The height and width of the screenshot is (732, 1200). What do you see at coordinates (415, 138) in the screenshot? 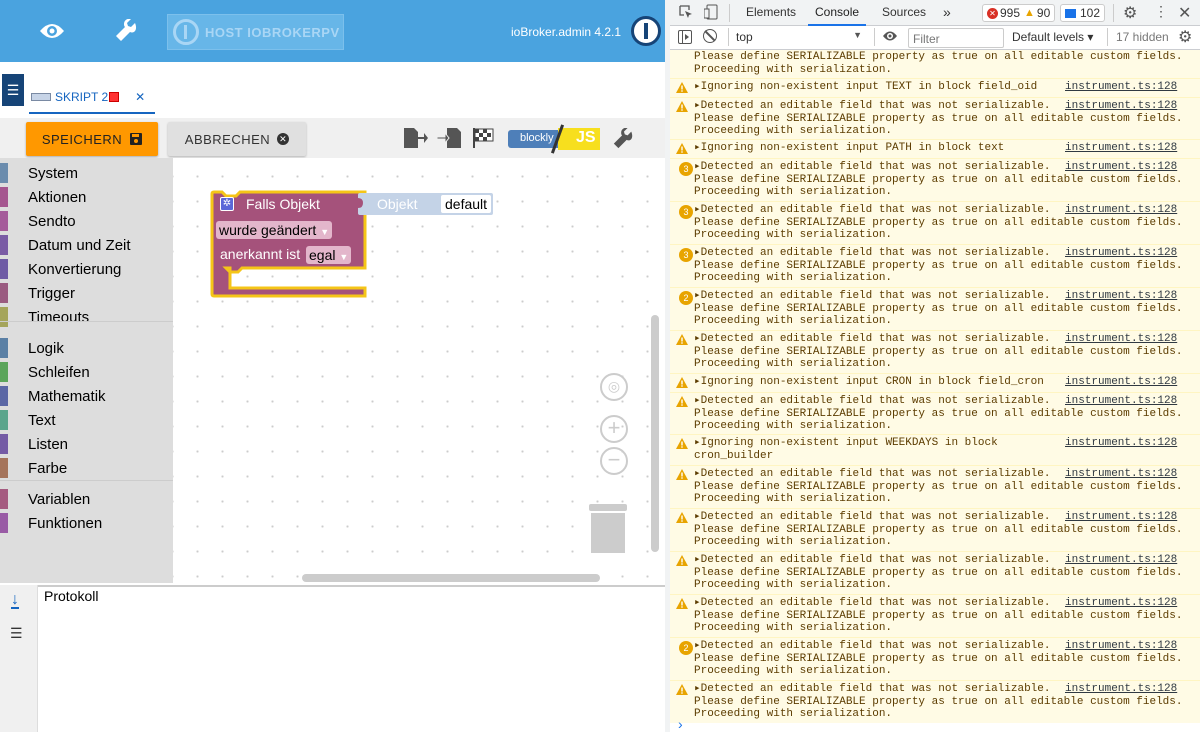
I see `export-icon` at bounding box center [415, 138].